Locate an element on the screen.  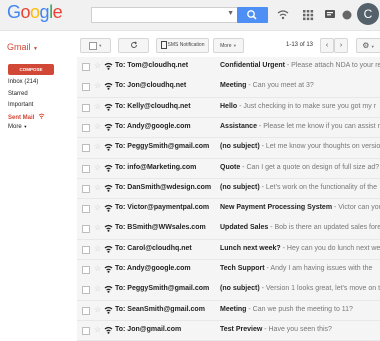
email-recipient: To: PeggySmith@gmail.com is located at coordinates (162, 147).